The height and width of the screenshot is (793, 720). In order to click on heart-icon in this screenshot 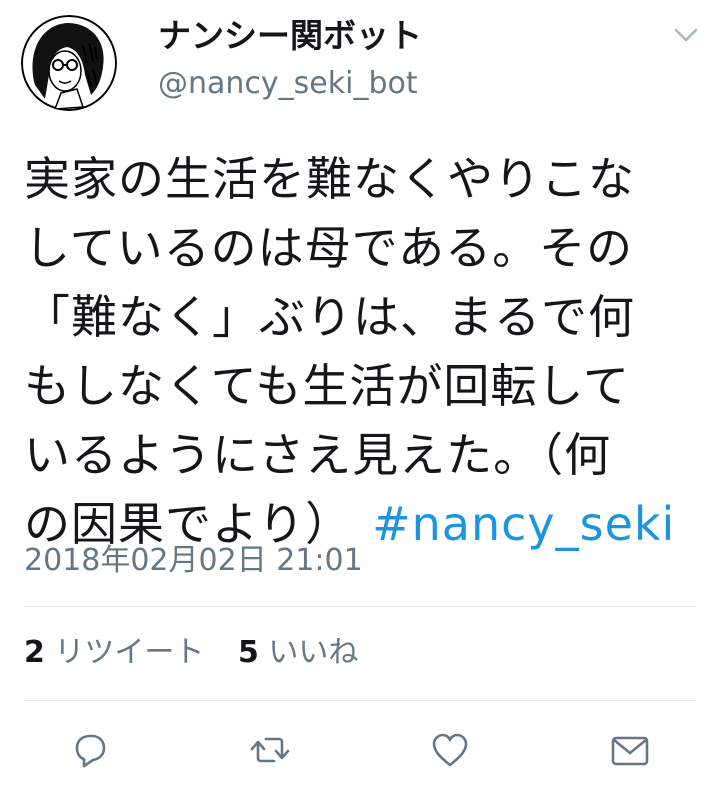, I will do `click(450, 750)`.